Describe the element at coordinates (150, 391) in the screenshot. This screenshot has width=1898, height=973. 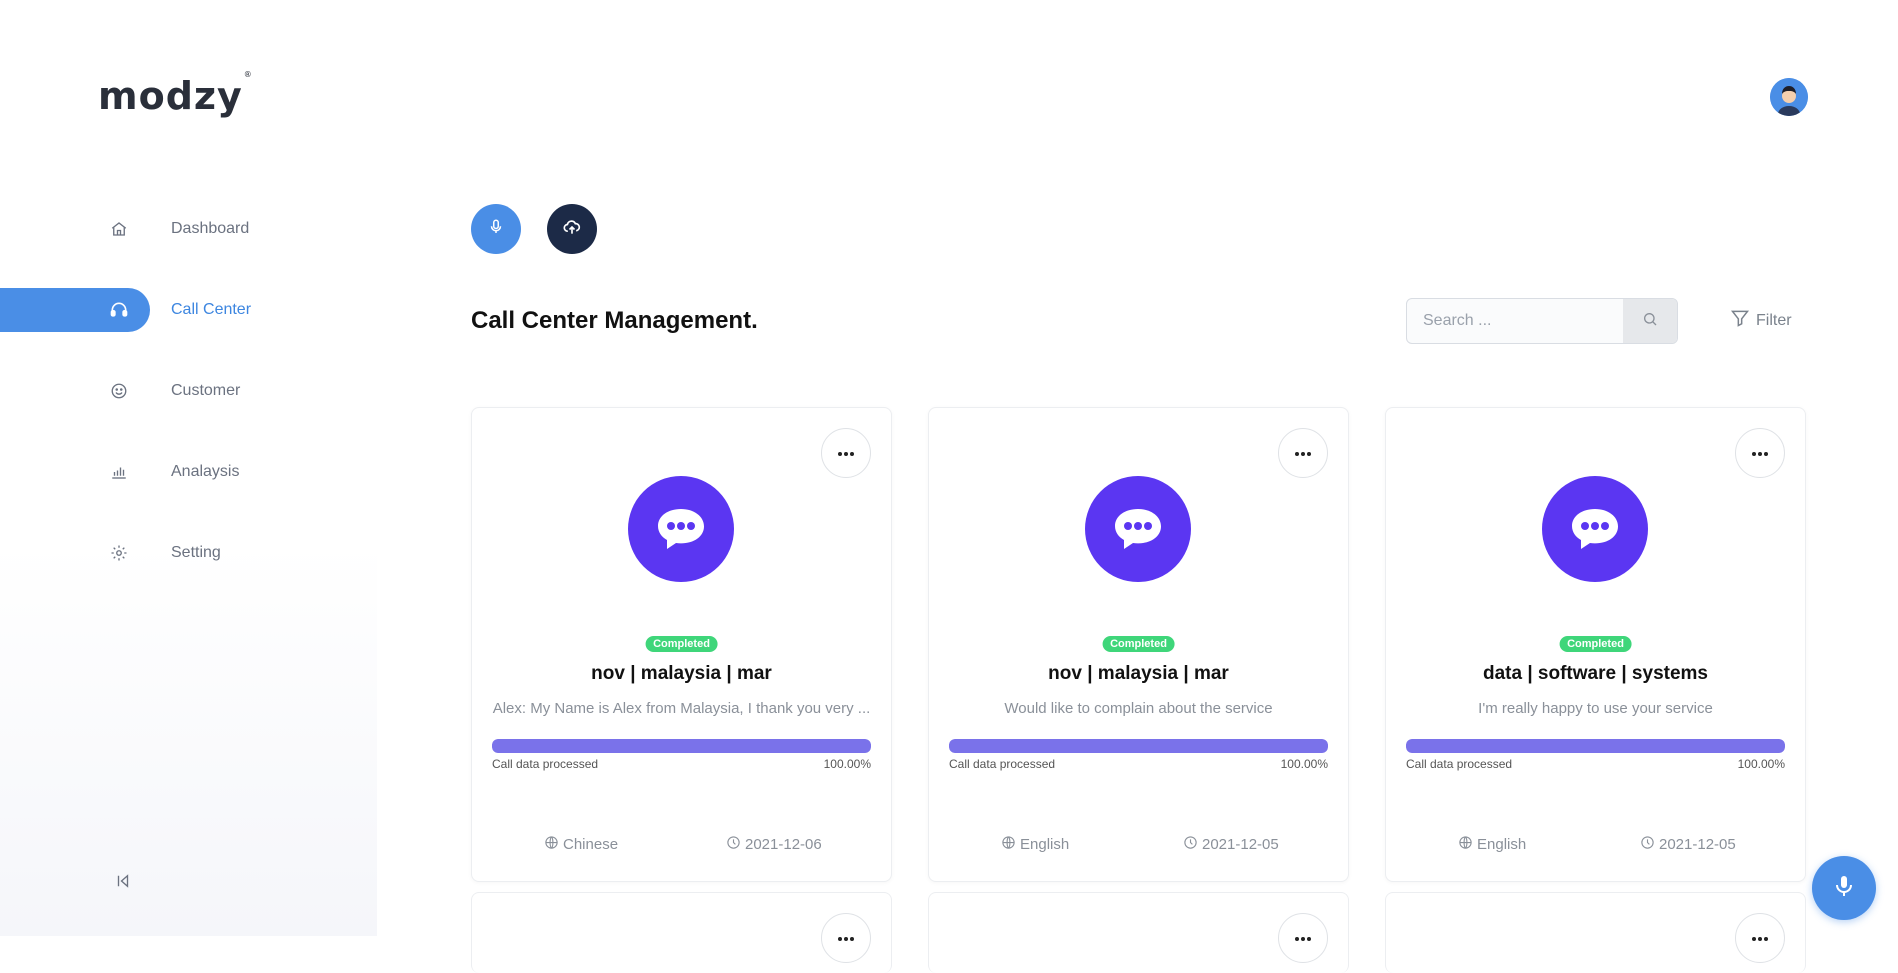
I see `sidebar-item-customer: Customer` at that location.